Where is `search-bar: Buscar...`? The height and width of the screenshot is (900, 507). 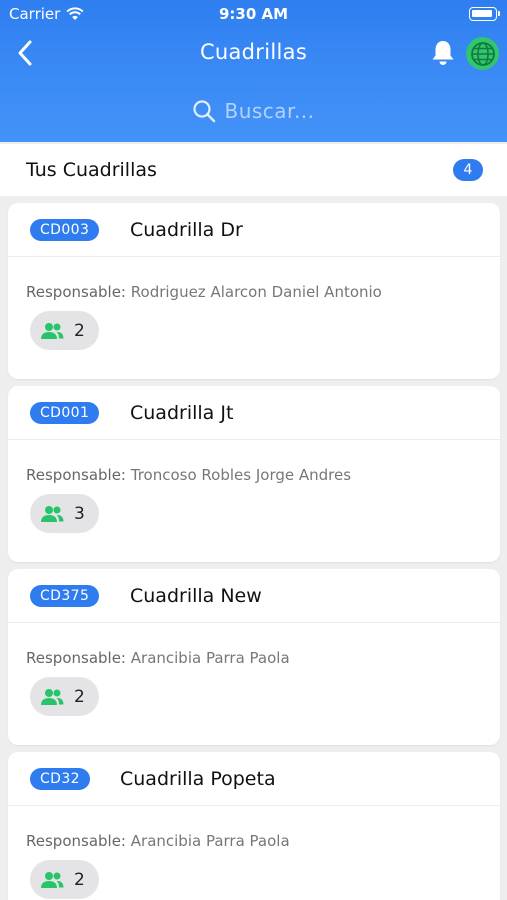 search-bar: Buscar... is located at coordinates (253, 110).